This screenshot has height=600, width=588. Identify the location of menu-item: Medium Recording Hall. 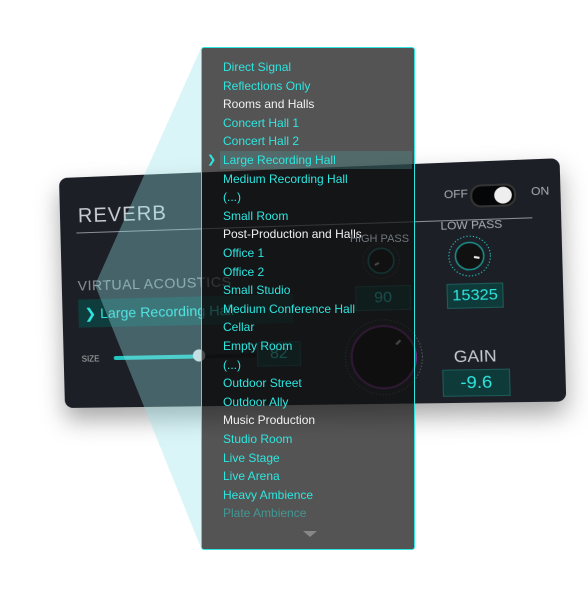
(285, 179).